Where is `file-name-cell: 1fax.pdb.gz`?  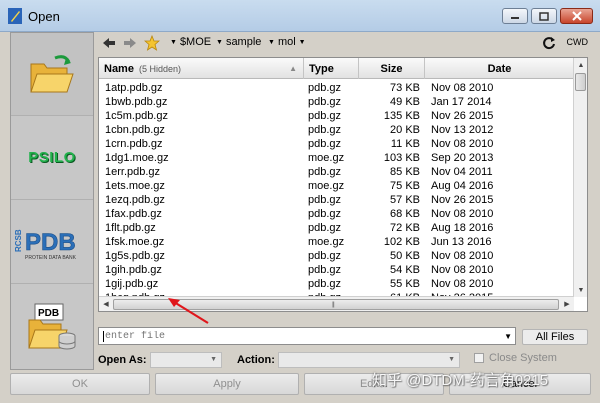
file-name-cell: 1fax.pdb.gz is located at coordinates (133, 214).